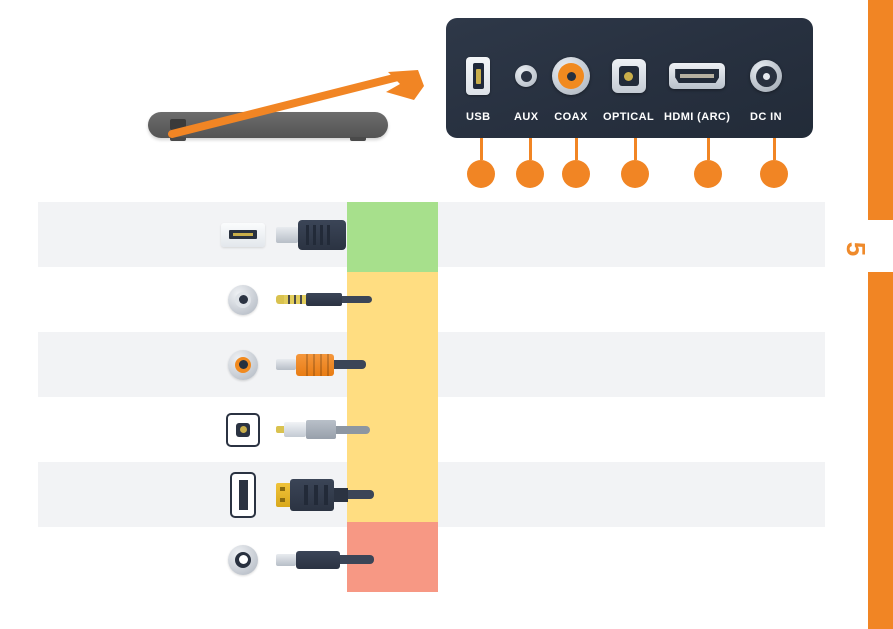 Image resolution: width=893 pixels, height=629 pixels. I want to click on callout-marker-aux, so click(530, 163).